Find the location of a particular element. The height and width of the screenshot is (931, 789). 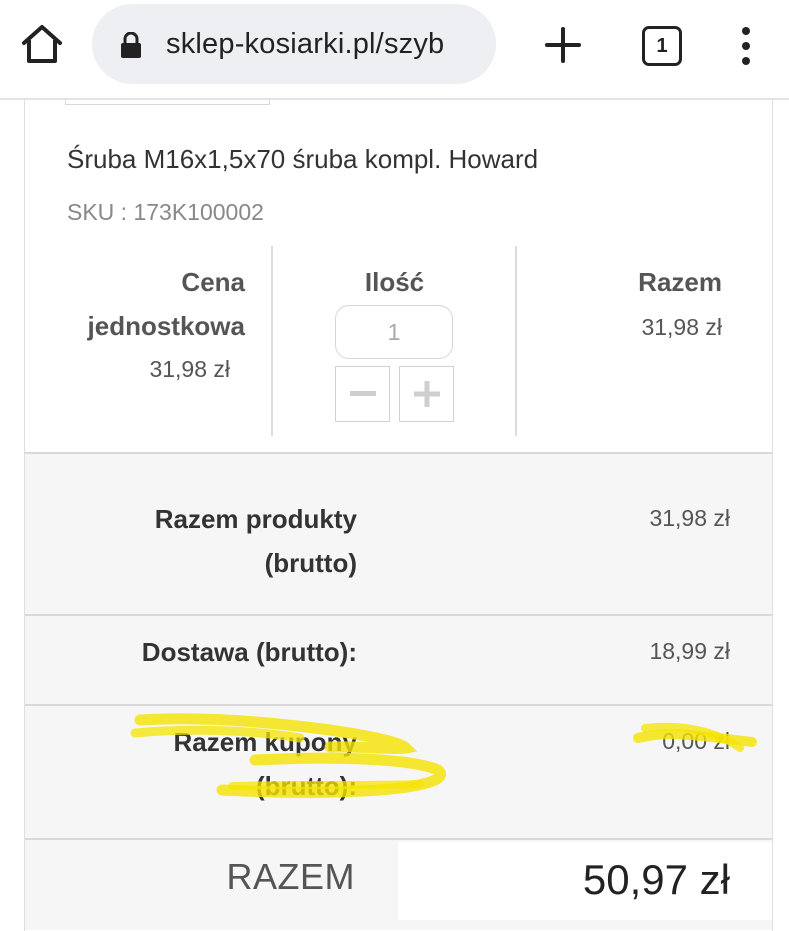

product-name: Śruba M16x1,5x70 śruba kompl. Howard is located at coordinates (302, 159).